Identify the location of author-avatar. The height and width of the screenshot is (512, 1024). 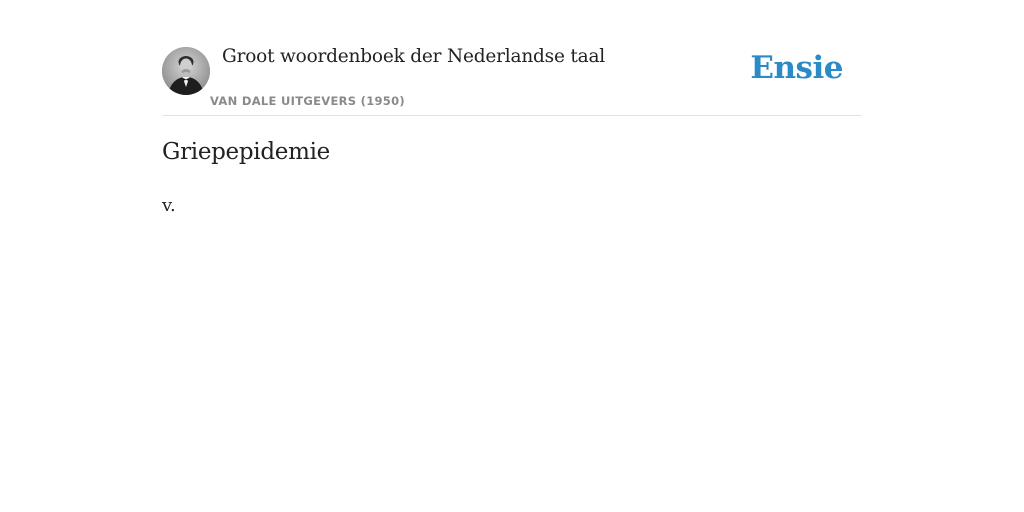
(186, 71).